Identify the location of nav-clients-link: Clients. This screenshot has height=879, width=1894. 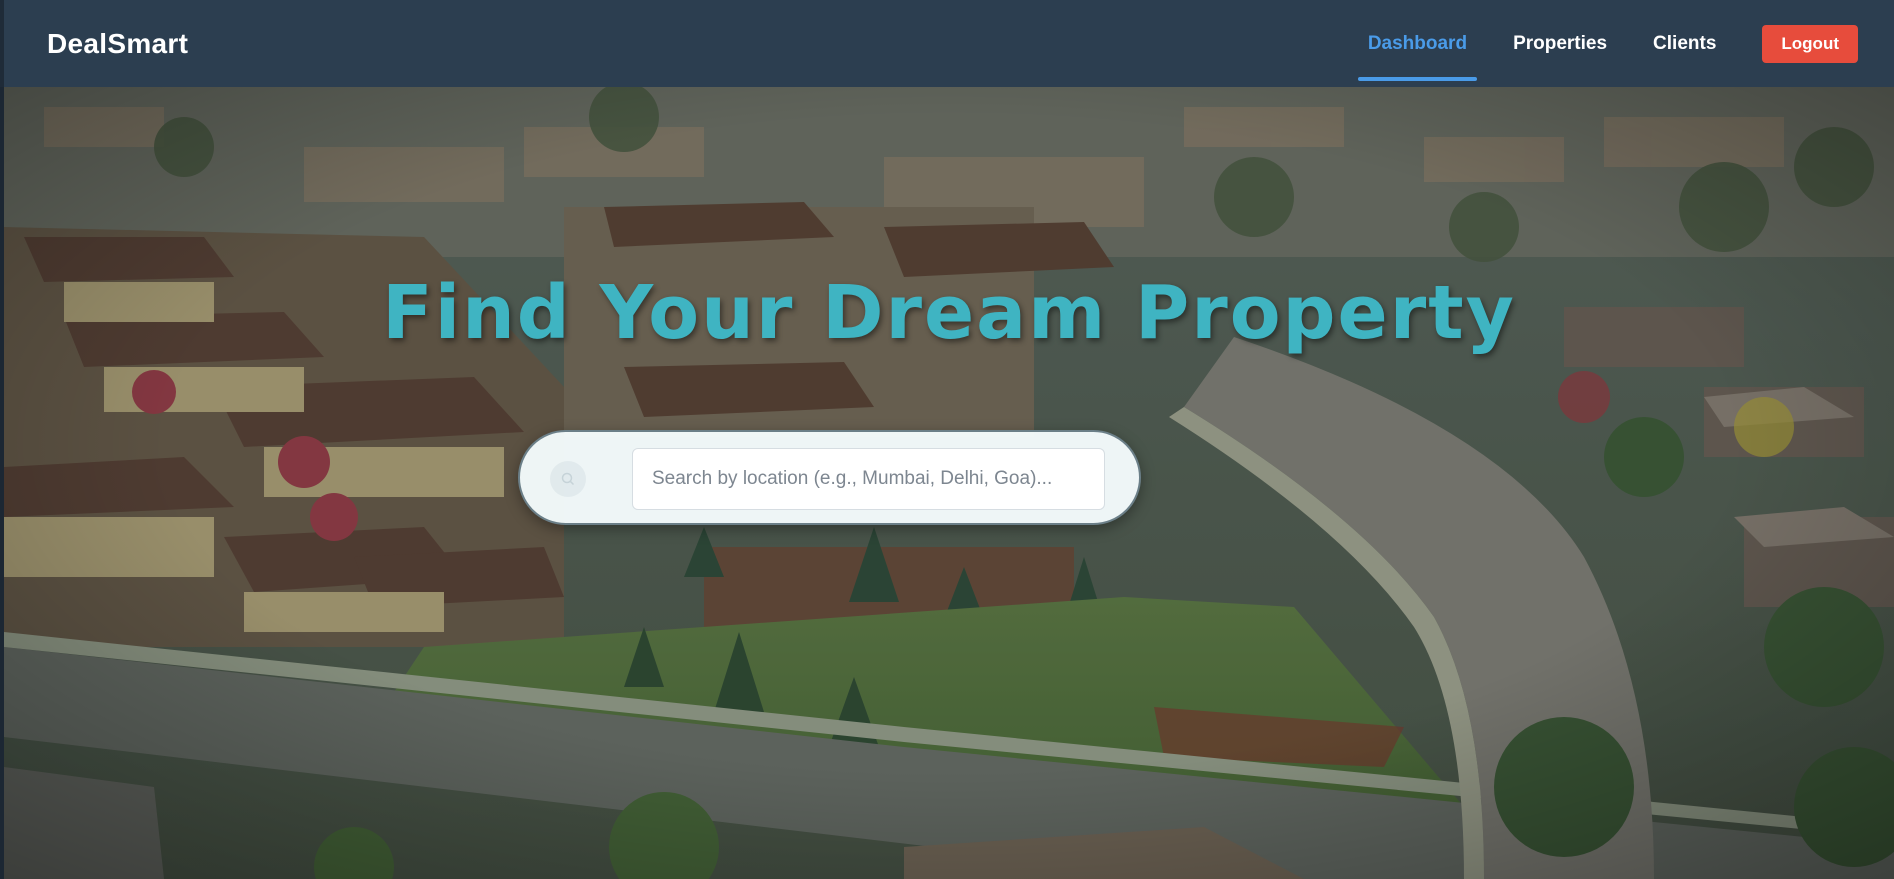
(1684, 43).